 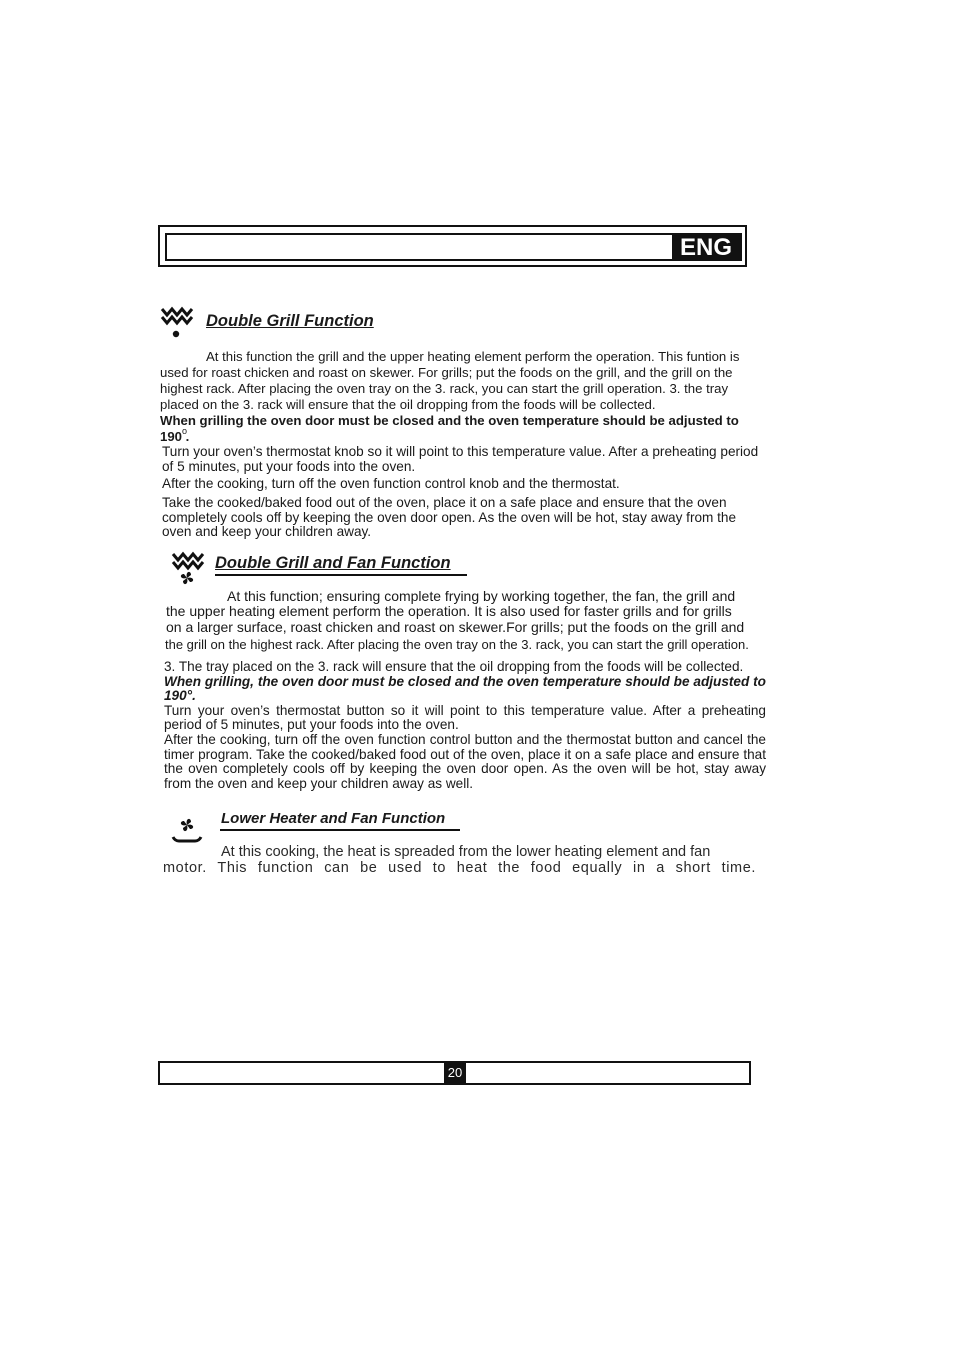 What do you see at coordinates (333, 563) in the screenshot?
I see `section-title-double-grill-fan: Double Grill and Fan Function` at bounding box center [333, 563].